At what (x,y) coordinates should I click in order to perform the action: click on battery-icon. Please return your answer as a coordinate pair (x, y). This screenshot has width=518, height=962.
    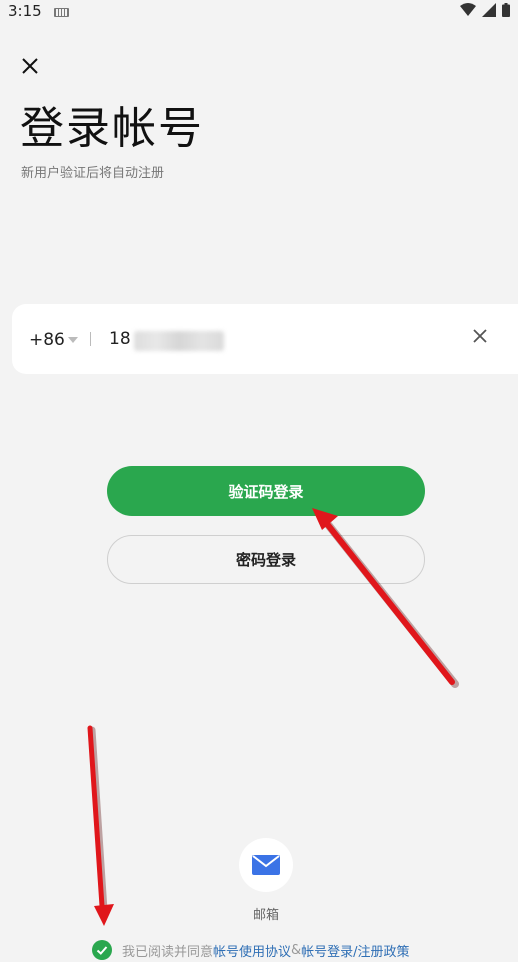
    Looking at the image, I should click on (506, 10).